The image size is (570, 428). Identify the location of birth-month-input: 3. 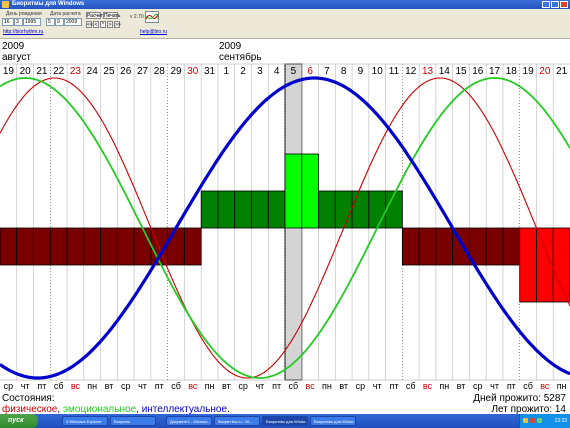
(18, 22).